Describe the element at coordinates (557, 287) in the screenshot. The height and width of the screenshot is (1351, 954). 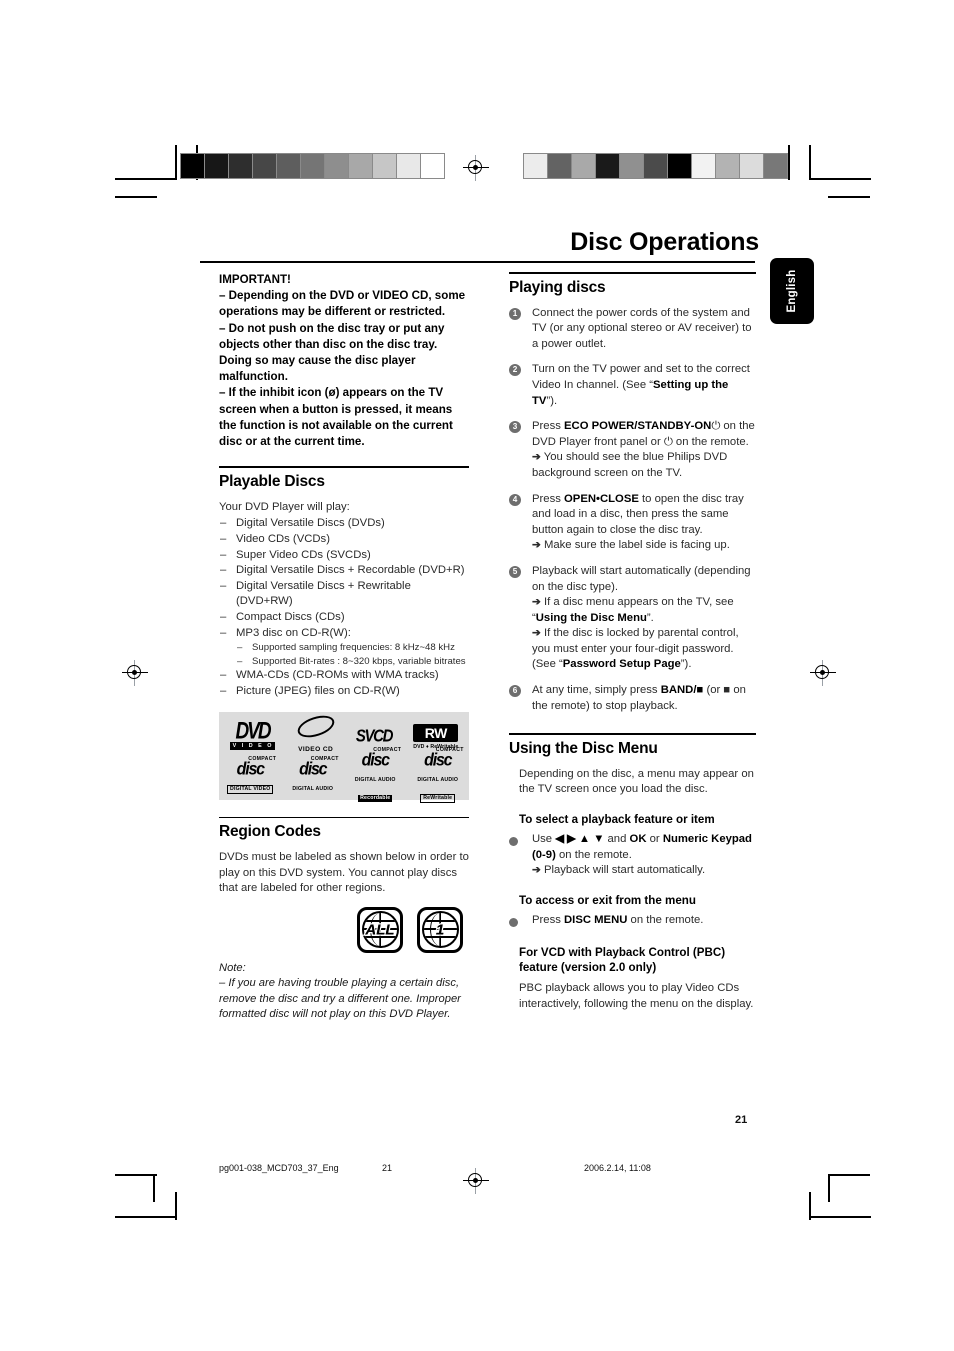
I see `playing-discs-heading: Playing discs` at that location.